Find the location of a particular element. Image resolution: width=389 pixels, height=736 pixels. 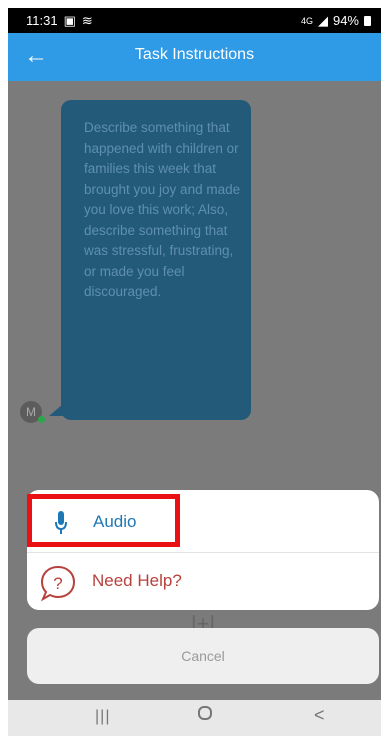

need-help-label: Need Help? is located at coordinates (137, 580).